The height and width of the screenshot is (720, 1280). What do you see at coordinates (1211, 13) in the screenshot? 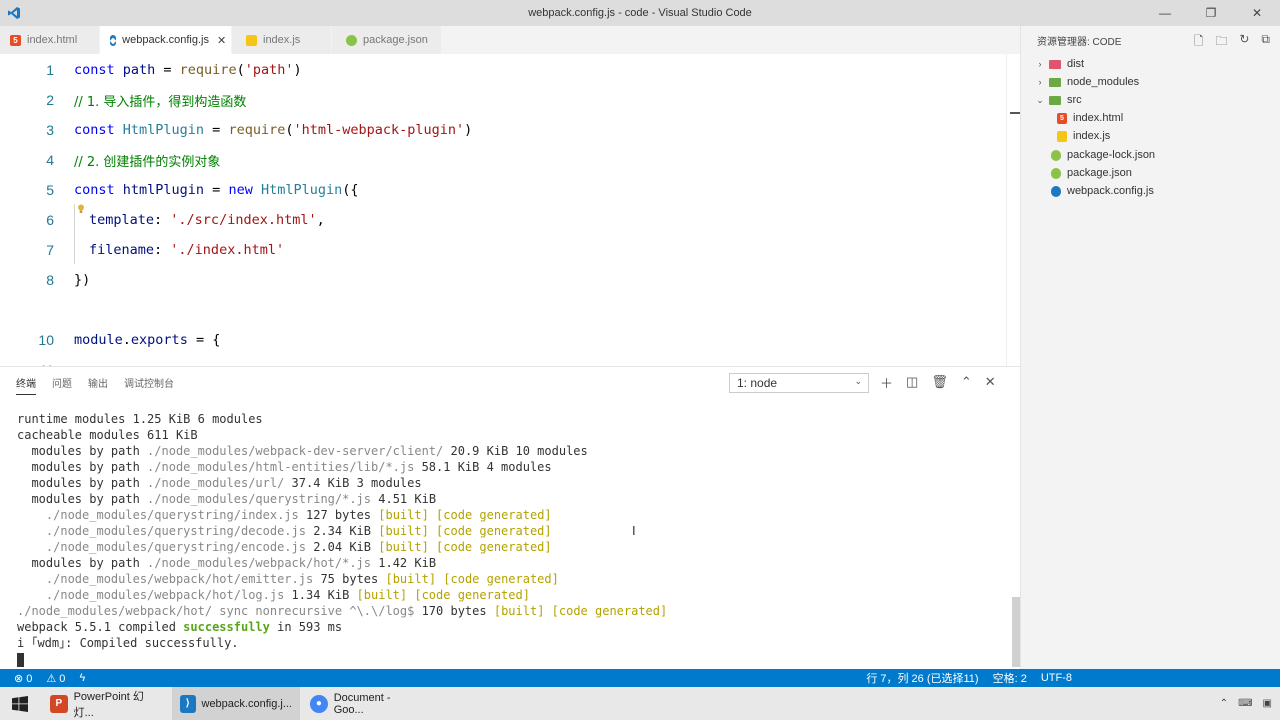
I see `maximize-button: ❐` at bounding box center [1211, 13].